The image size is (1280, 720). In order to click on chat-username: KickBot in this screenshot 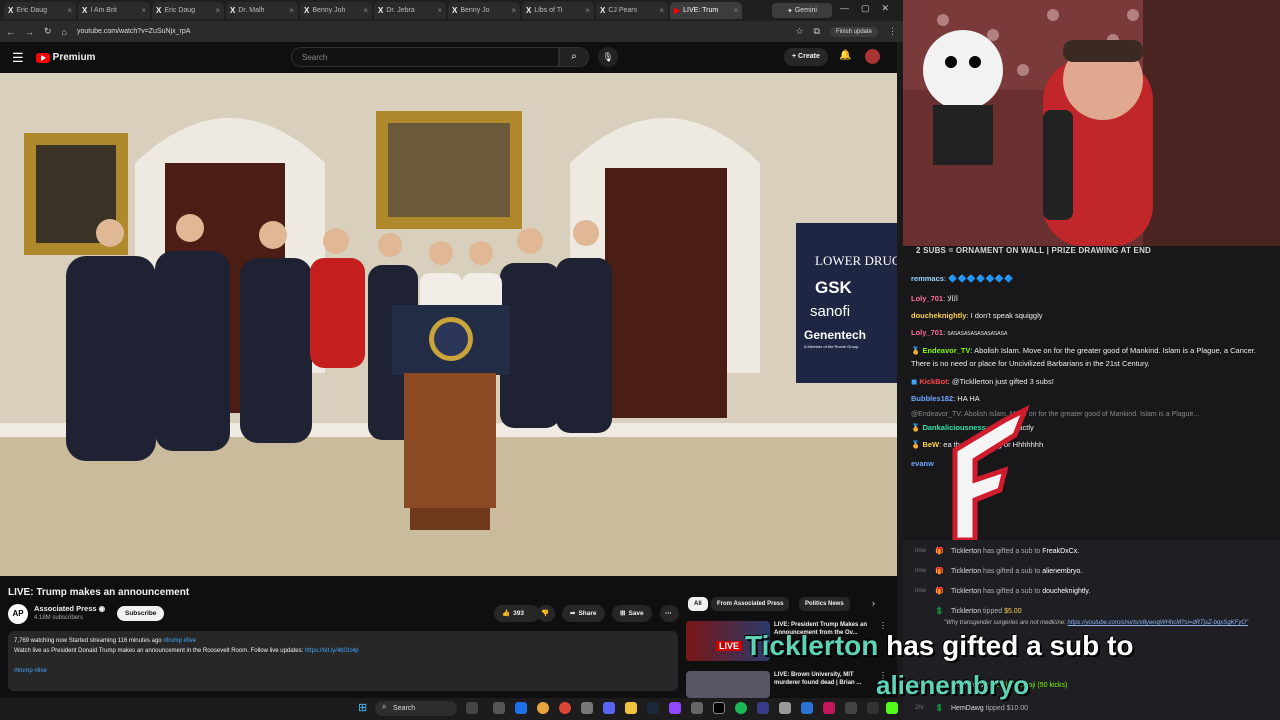, I will do `click(933, 381)`.